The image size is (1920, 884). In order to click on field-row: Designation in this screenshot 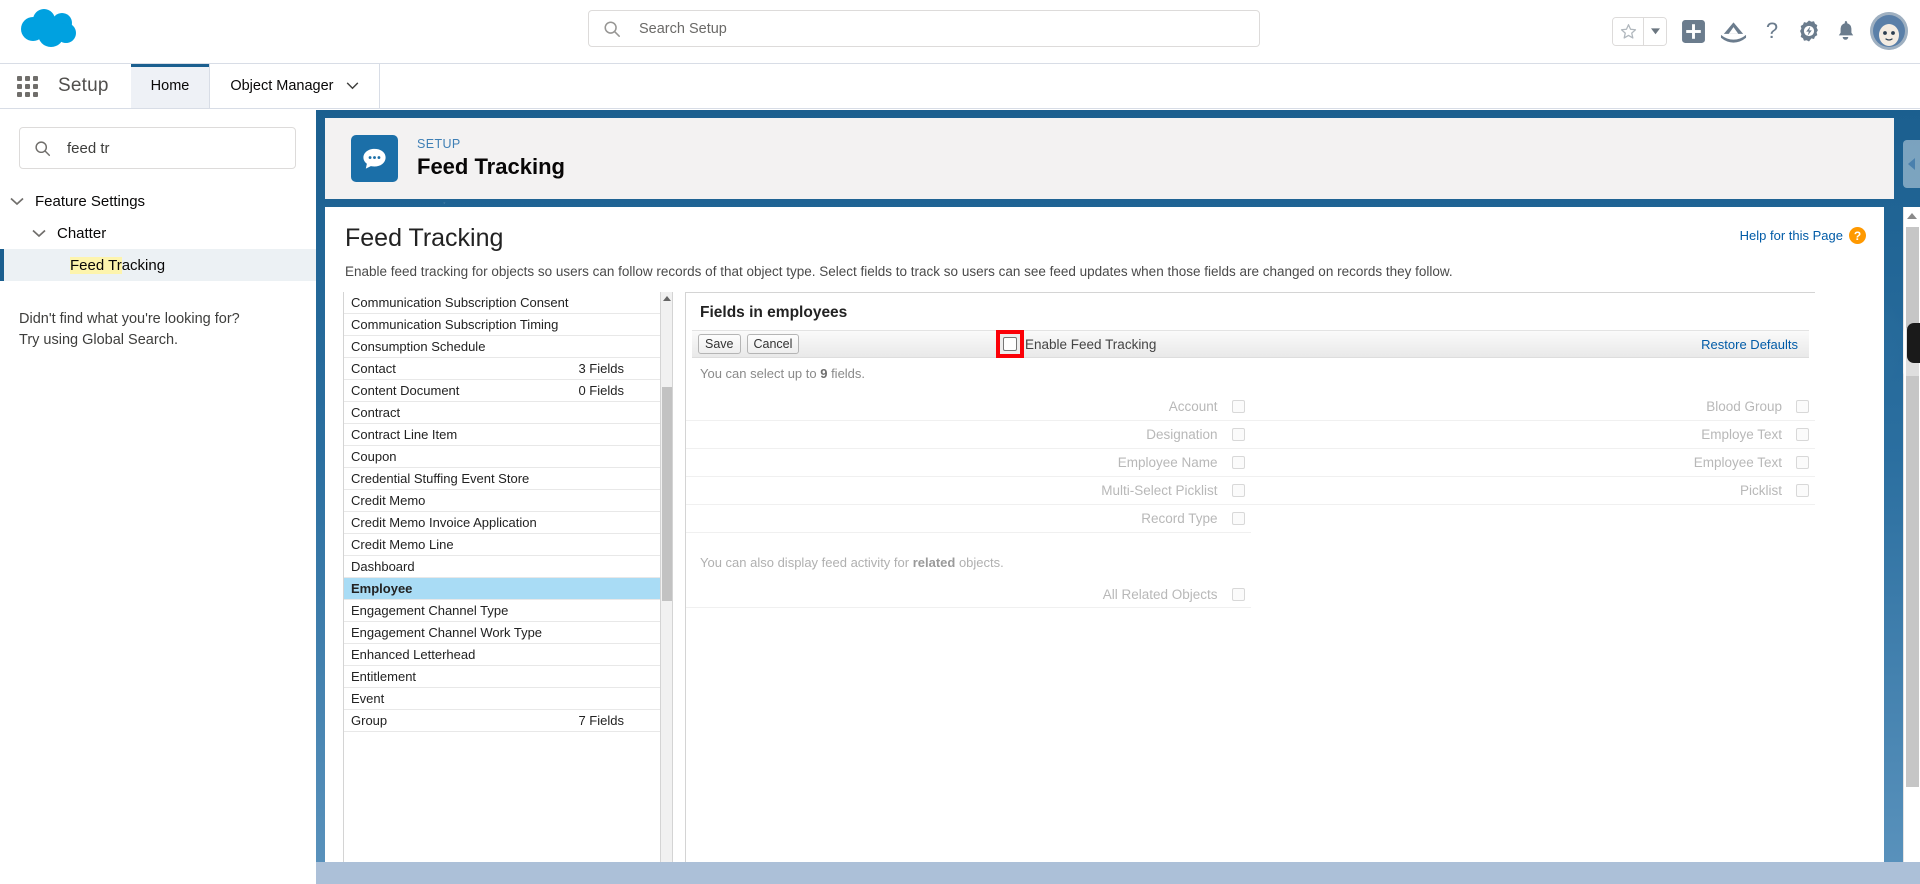, I will do `click(968, 435)`.